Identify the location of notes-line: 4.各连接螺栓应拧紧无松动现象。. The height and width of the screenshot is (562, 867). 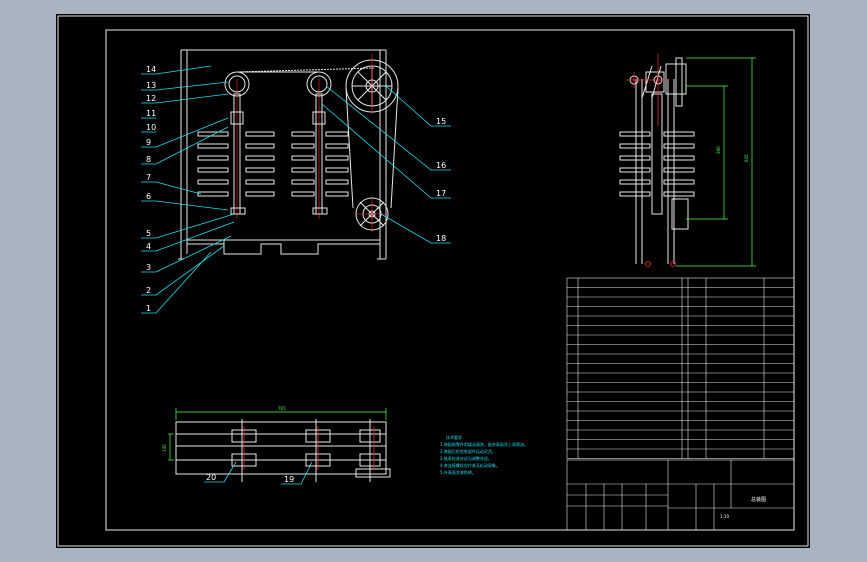
(470, 465).